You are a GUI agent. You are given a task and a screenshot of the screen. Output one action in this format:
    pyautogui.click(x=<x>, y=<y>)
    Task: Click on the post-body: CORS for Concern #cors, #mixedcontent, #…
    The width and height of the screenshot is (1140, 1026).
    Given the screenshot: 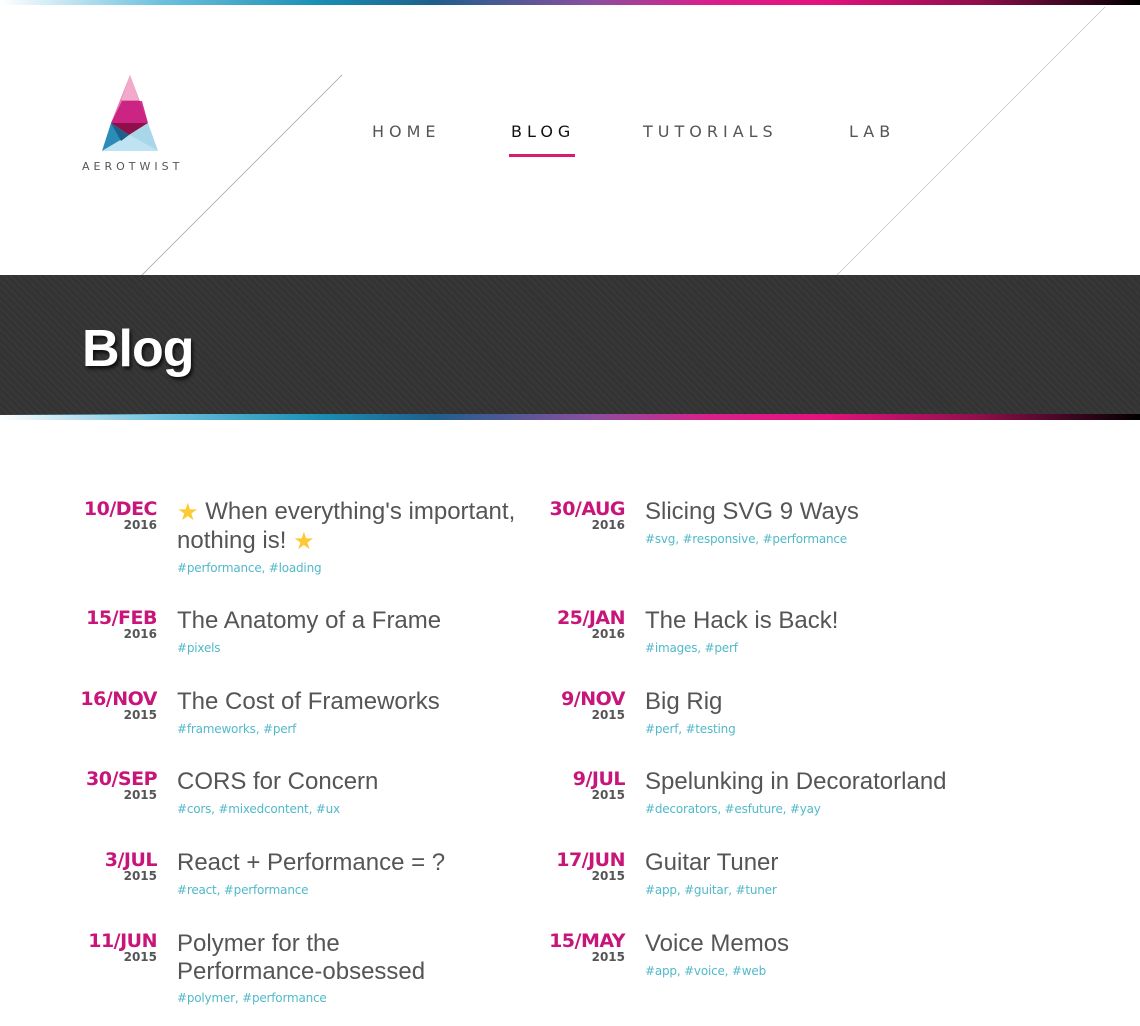 What is the action you would take?
    pyautogui.click(x=357, y=792)
    